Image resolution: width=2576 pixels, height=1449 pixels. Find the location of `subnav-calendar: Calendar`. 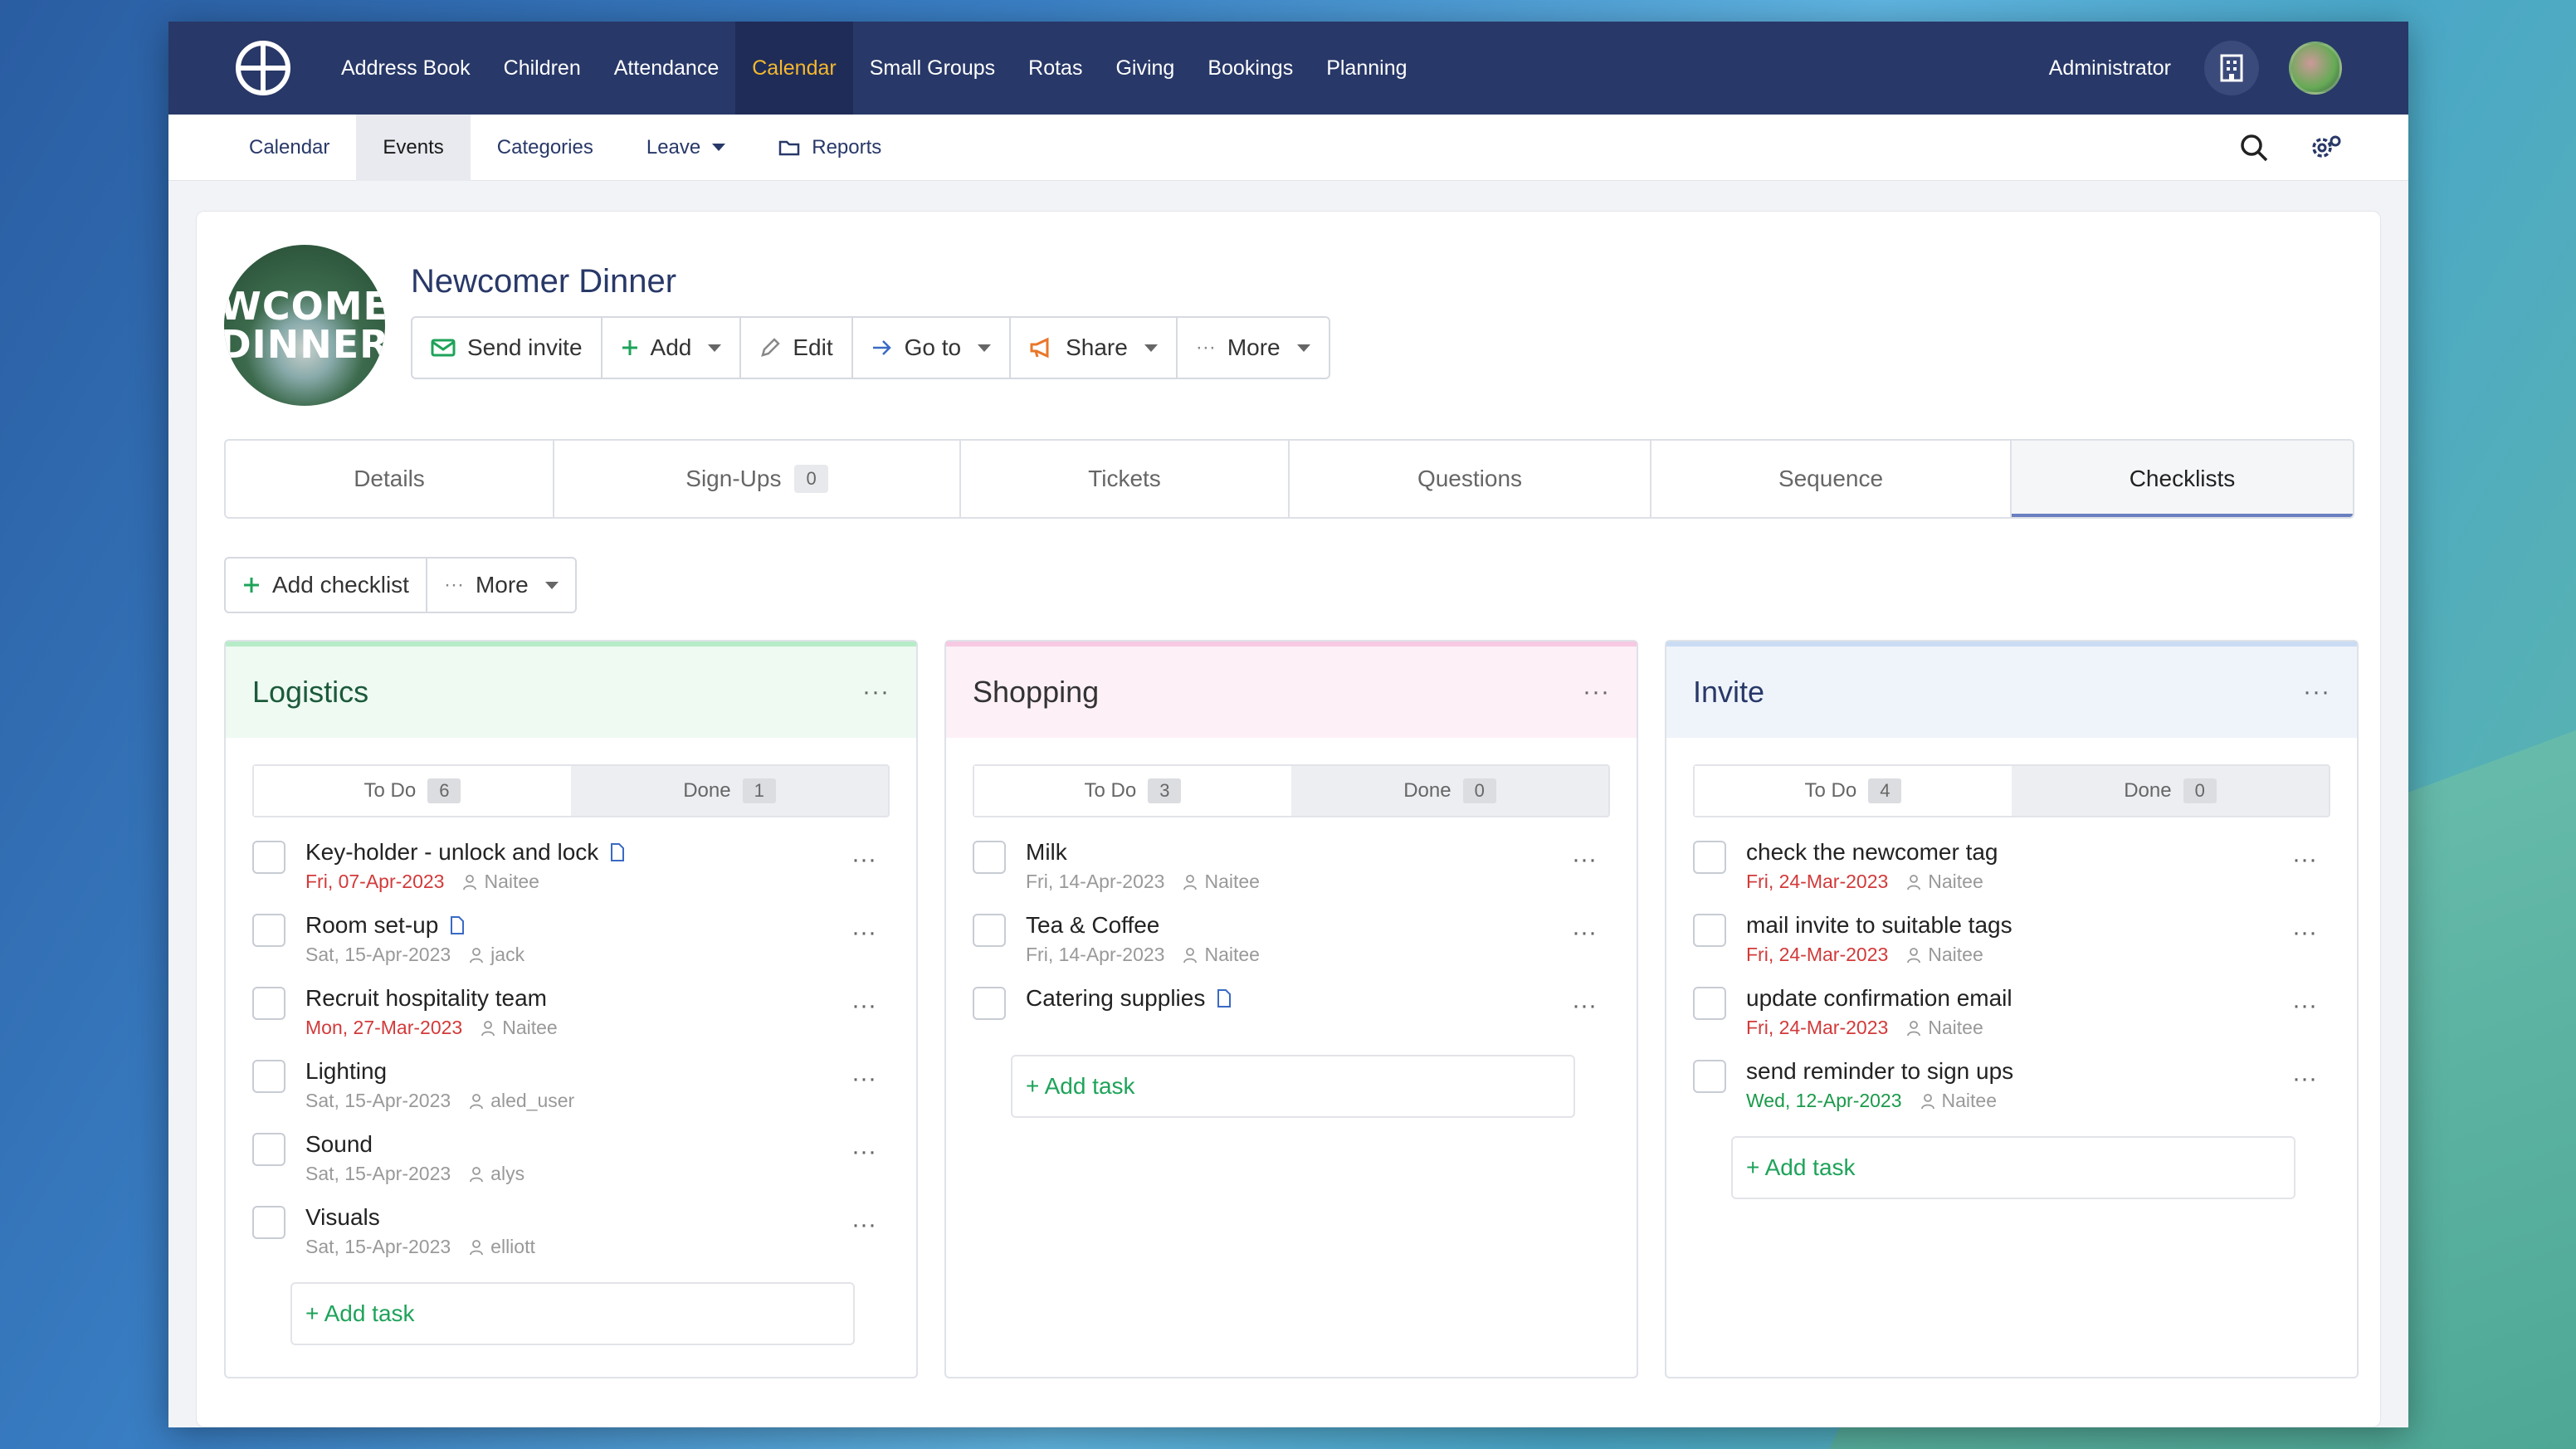

subnav-calendar: Calendar is located at coordinates (289, 148).